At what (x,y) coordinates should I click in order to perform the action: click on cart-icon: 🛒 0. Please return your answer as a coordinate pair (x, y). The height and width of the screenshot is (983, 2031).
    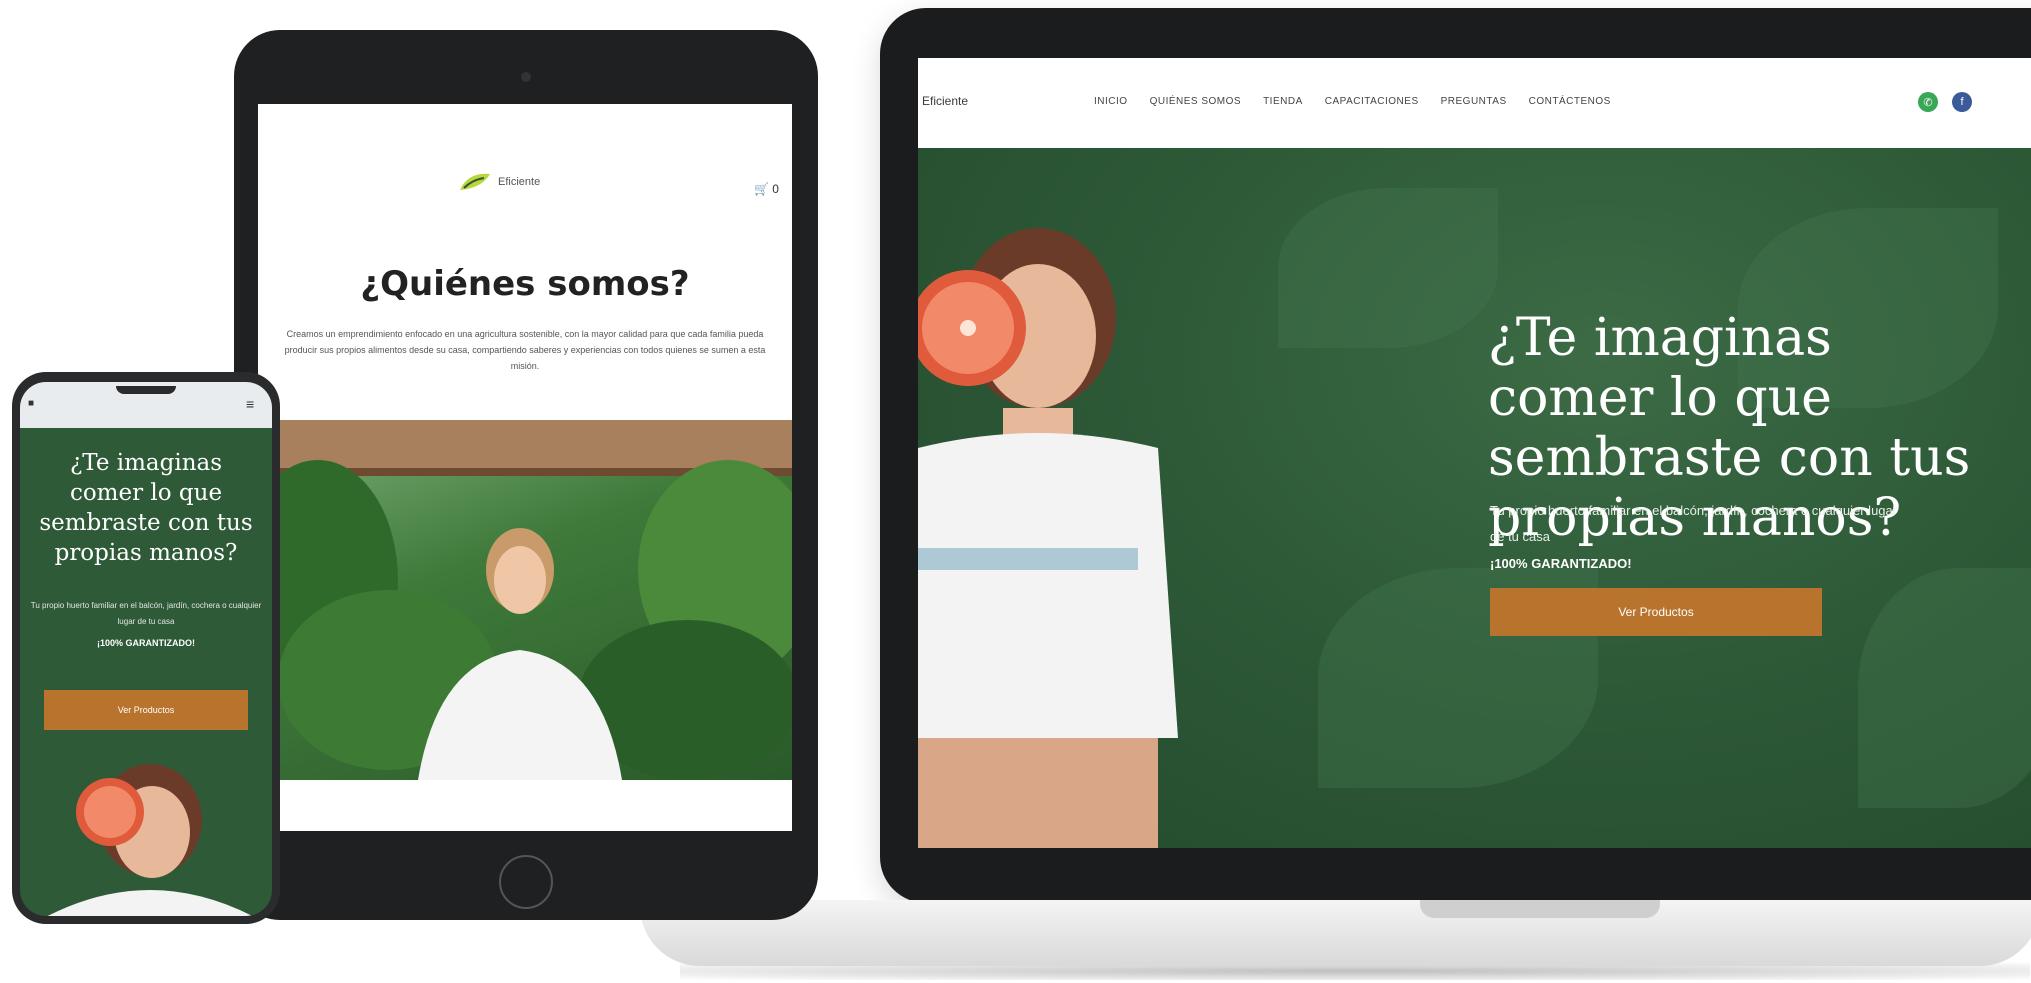
    Looking at the image, I should click on (766, 189).